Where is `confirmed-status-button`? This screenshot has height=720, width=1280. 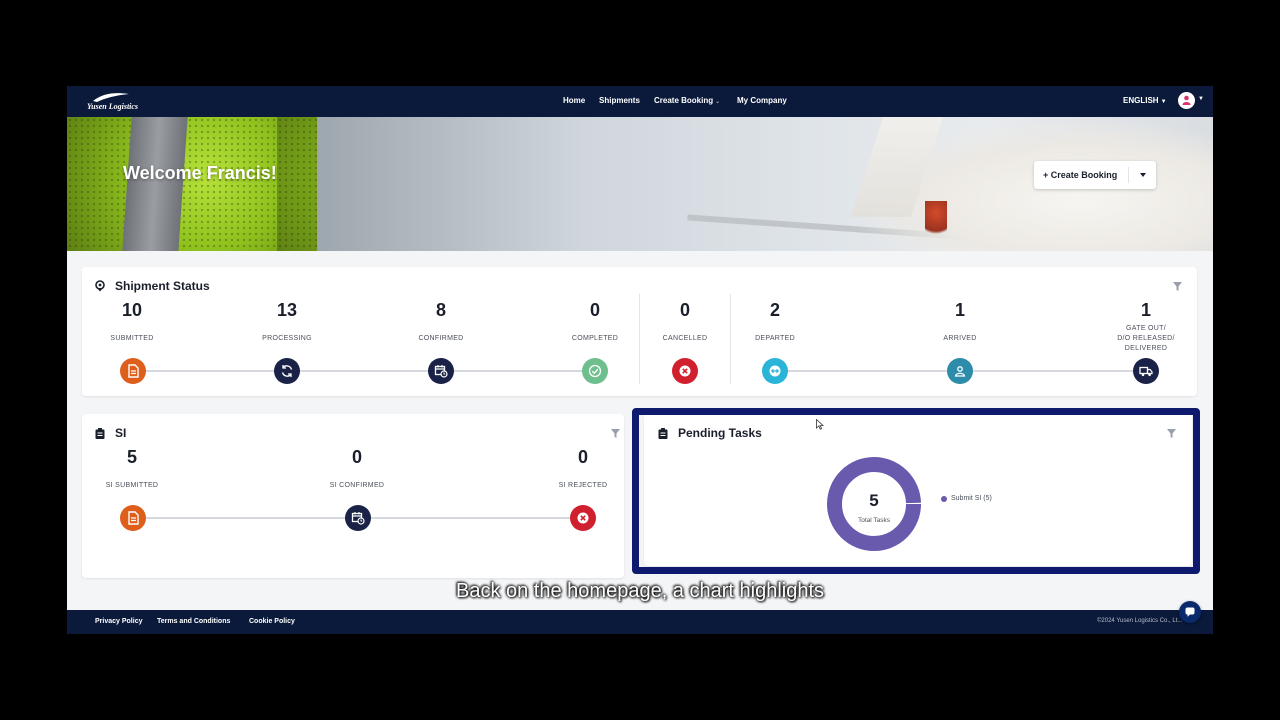 confirmed-status-button is located at coordinates (441, 371).